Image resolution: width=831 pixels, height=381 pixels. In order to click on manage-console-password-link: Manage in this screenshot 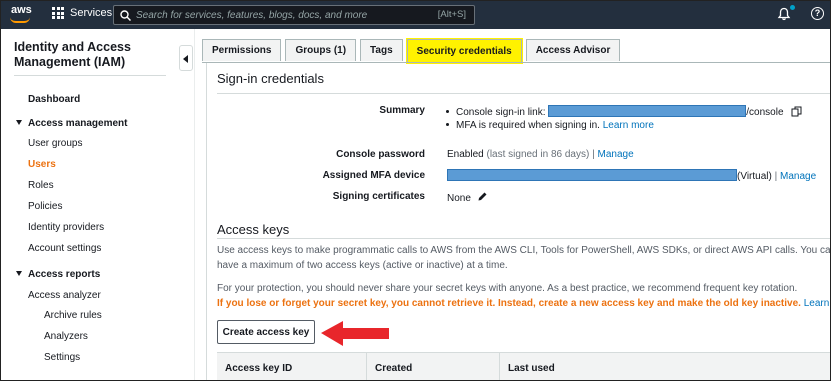, I will do `click(616, 154)`.